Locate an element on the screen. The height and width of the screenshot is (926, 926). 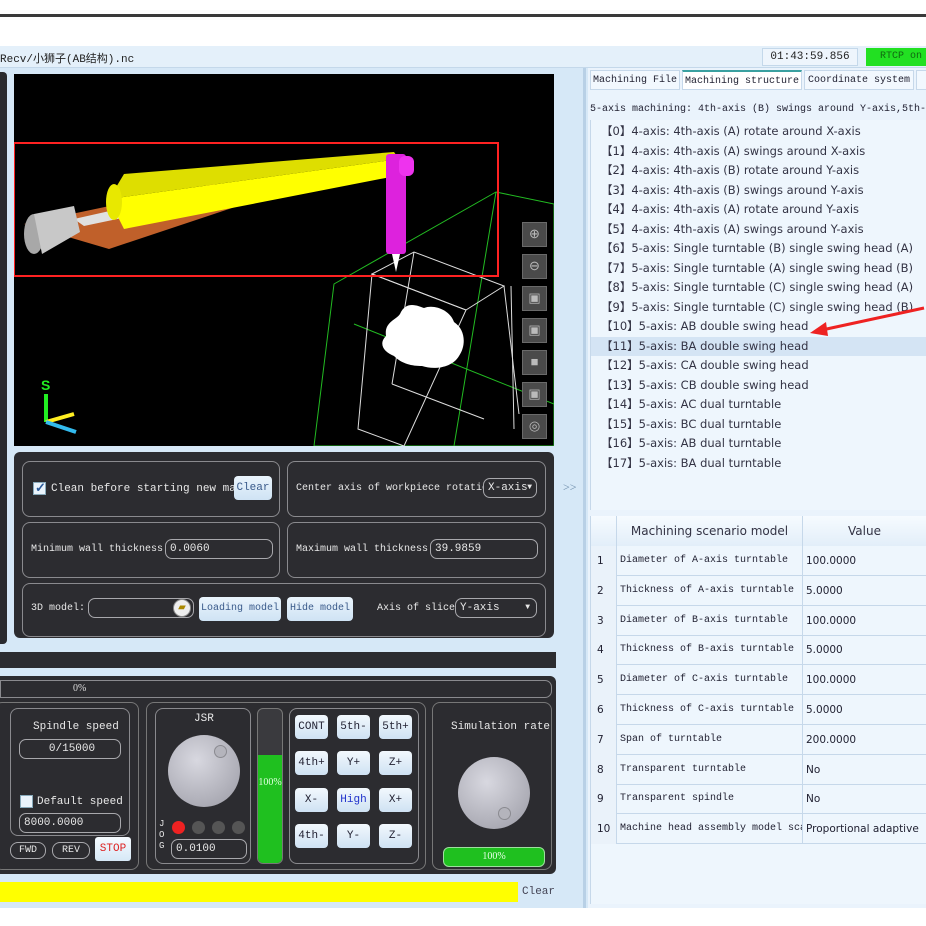
table-row: 4 Thickness of B-axis turntable 5.0000 is located at coordinates (758, 650).